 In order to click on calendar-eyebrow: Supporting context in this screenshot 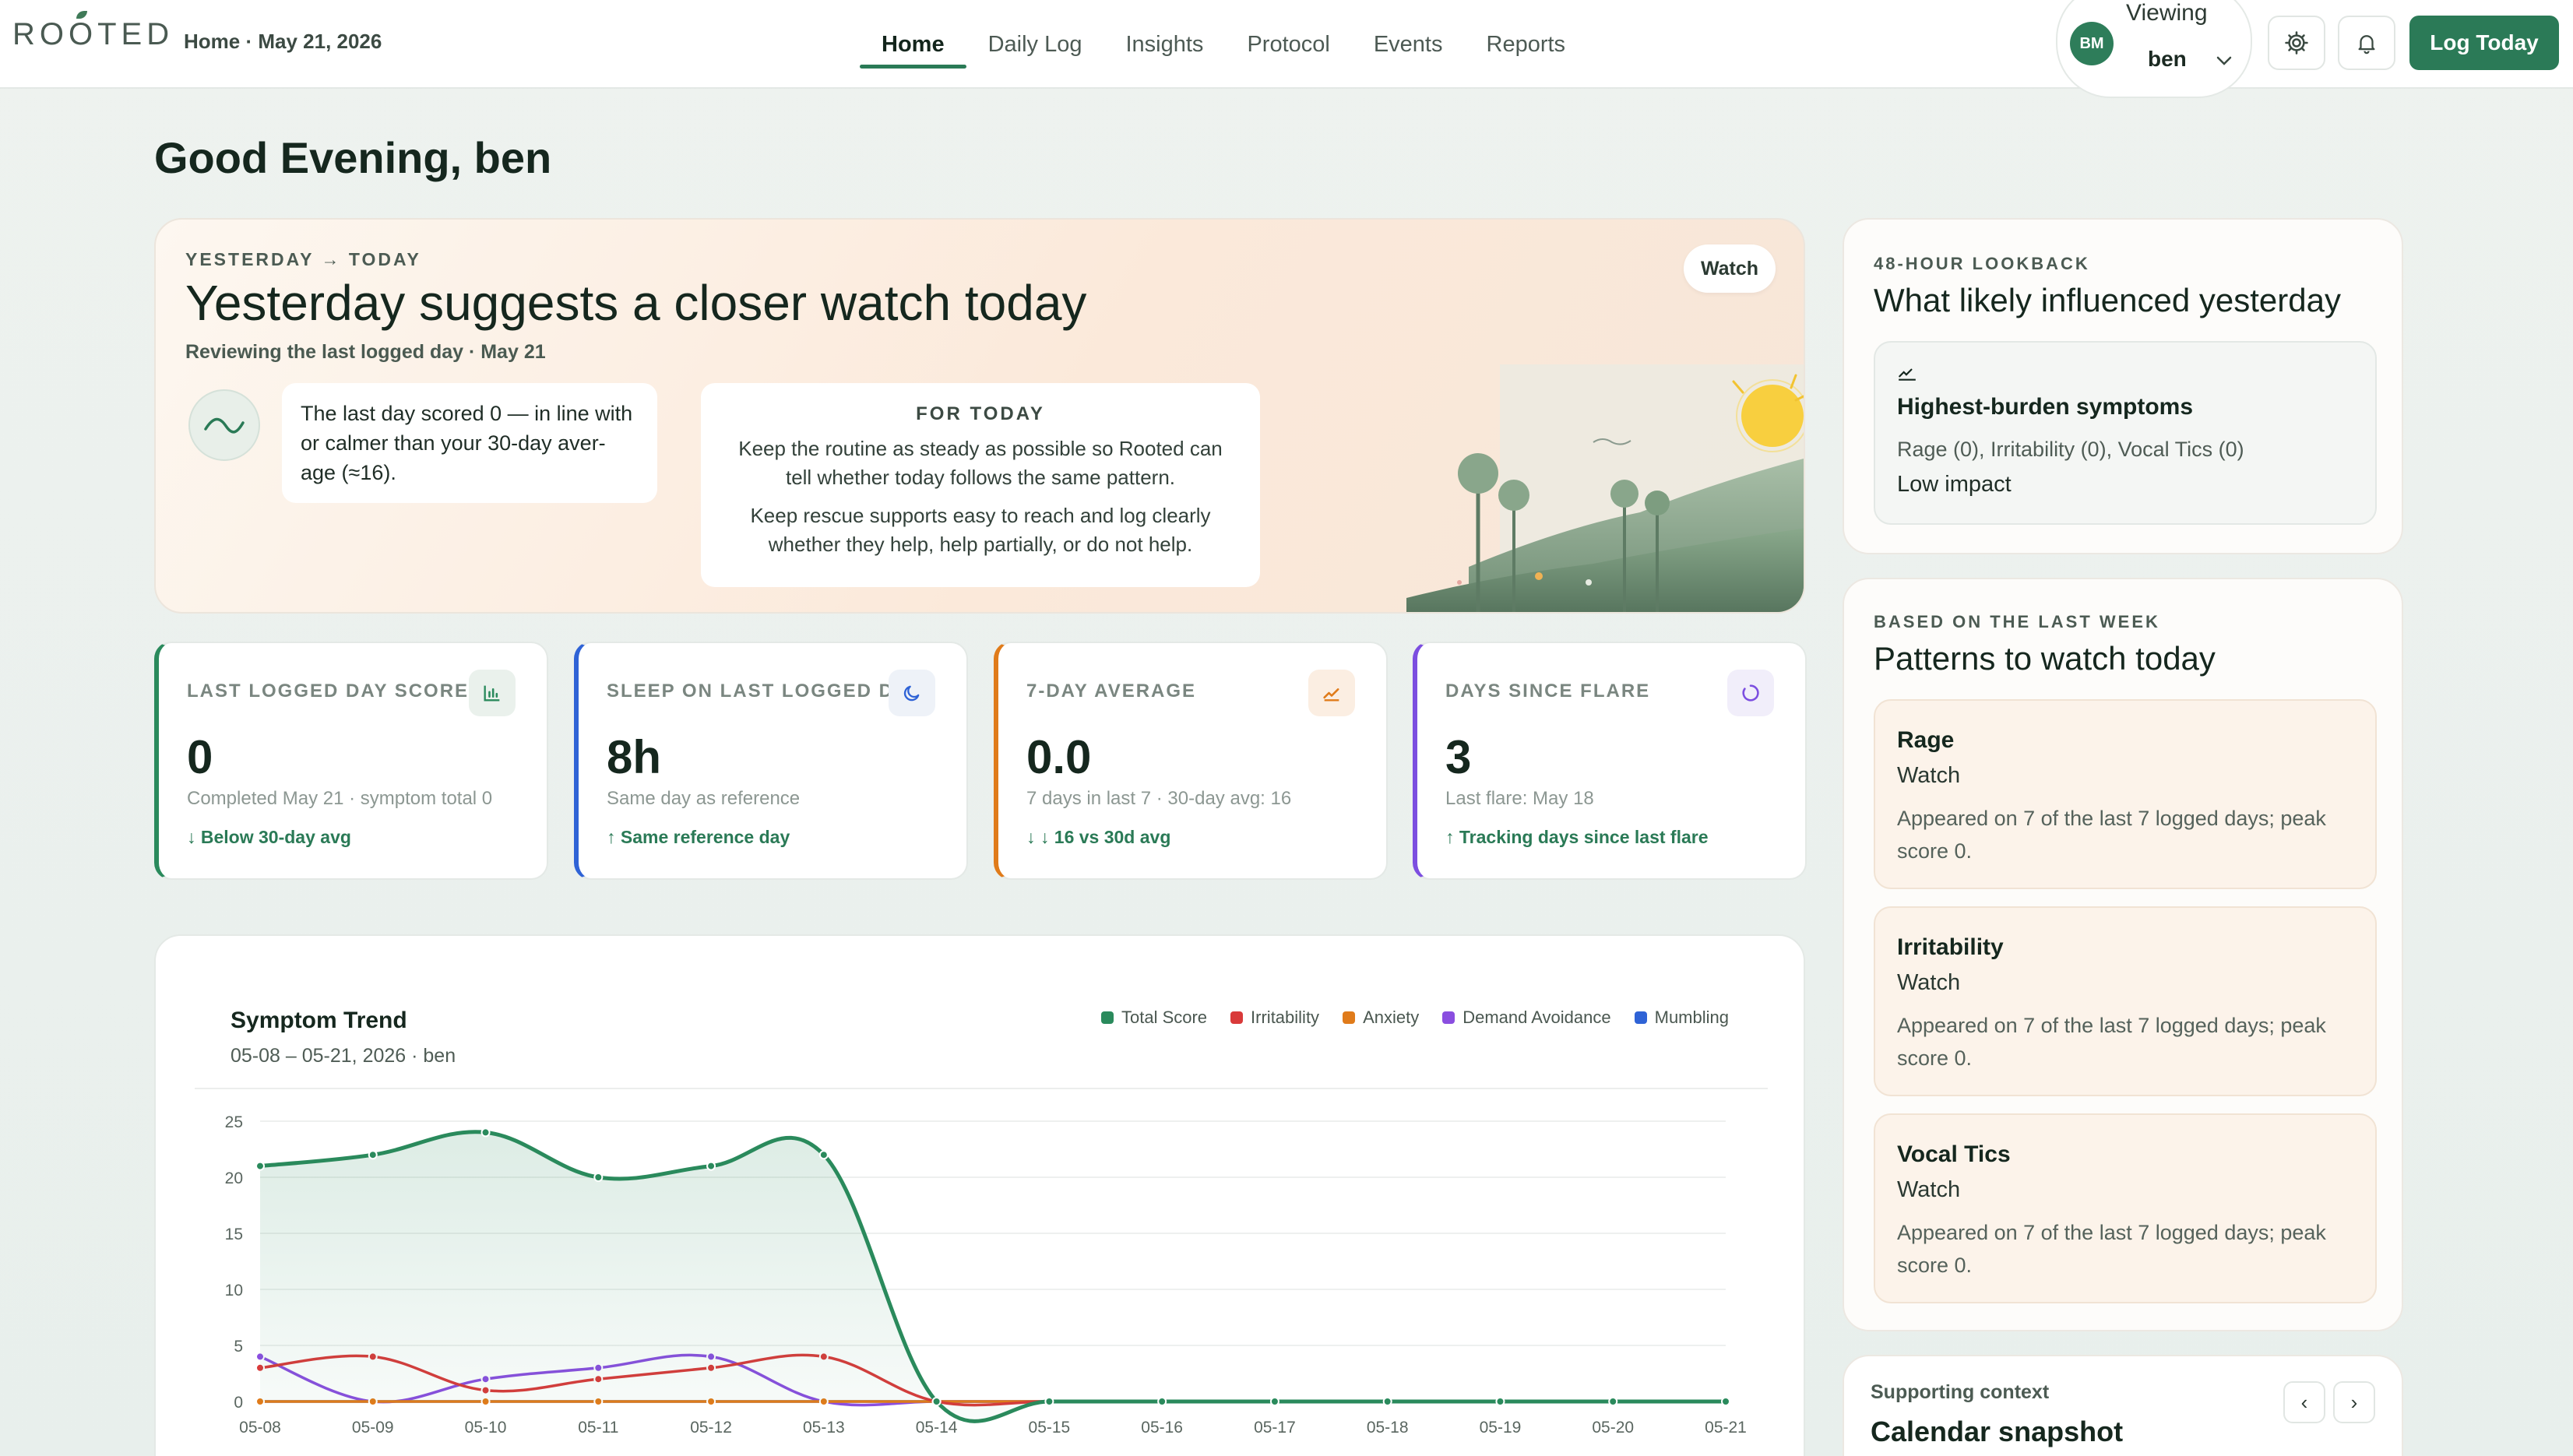, I will do `click(1961, 1392)`.